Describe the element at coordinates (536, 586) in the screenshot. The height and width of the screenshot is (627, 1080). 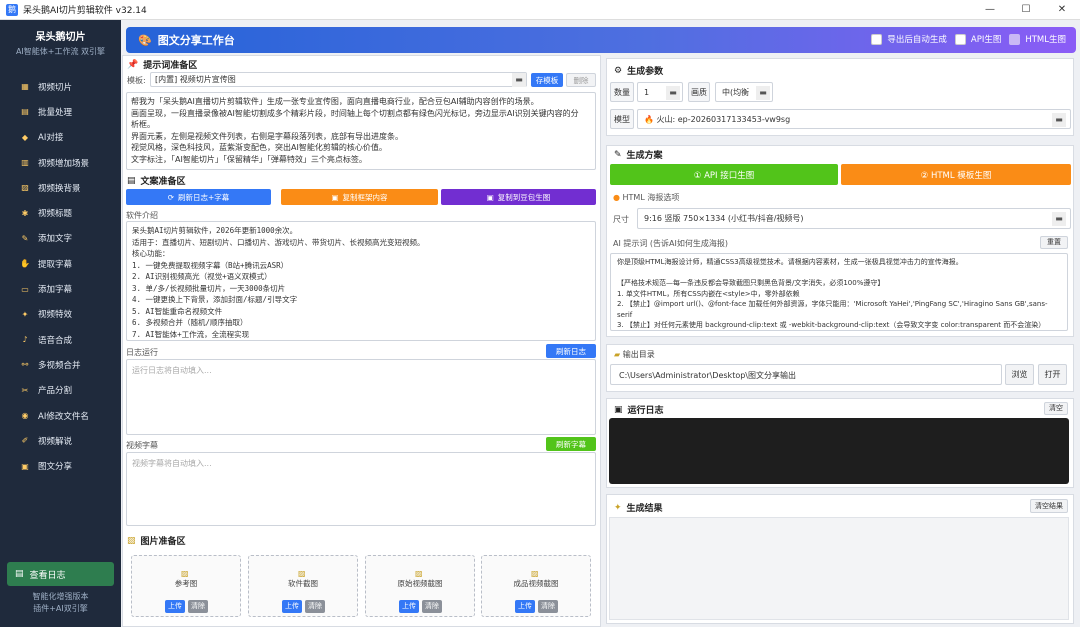
I see `image-slot: ▨ 成品视频截图 上传 清除` at that location.